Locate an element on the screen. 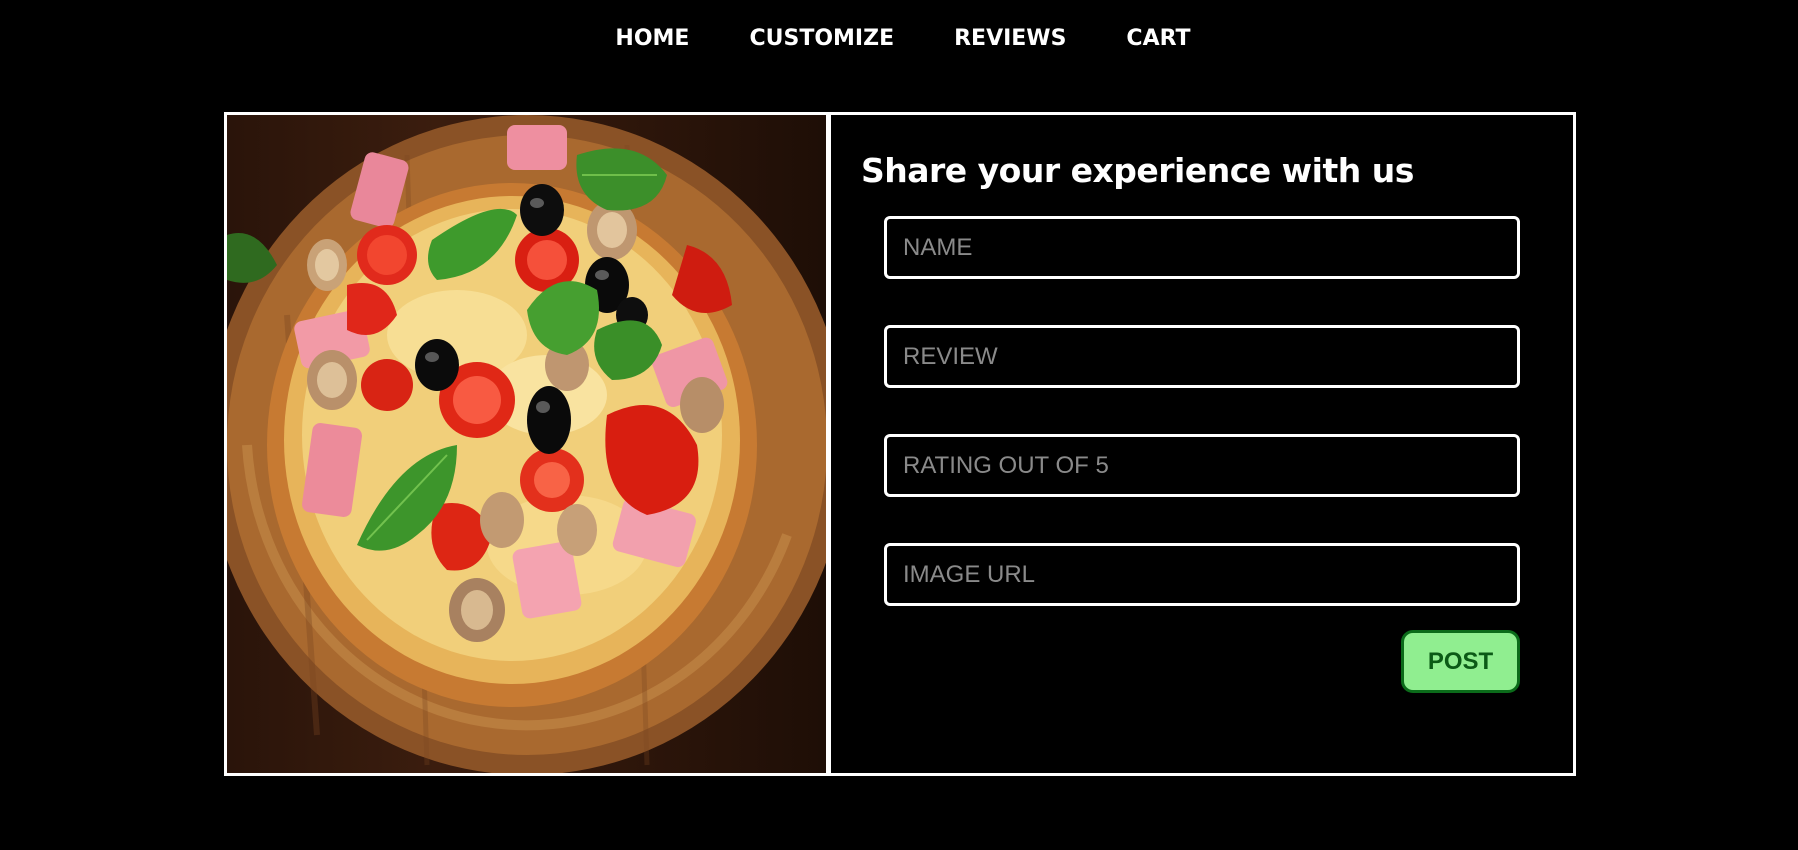 This screenshot has height=850, width=1798. nav-reviews-link: REVIEWS is located at coordinates (1010, 38).